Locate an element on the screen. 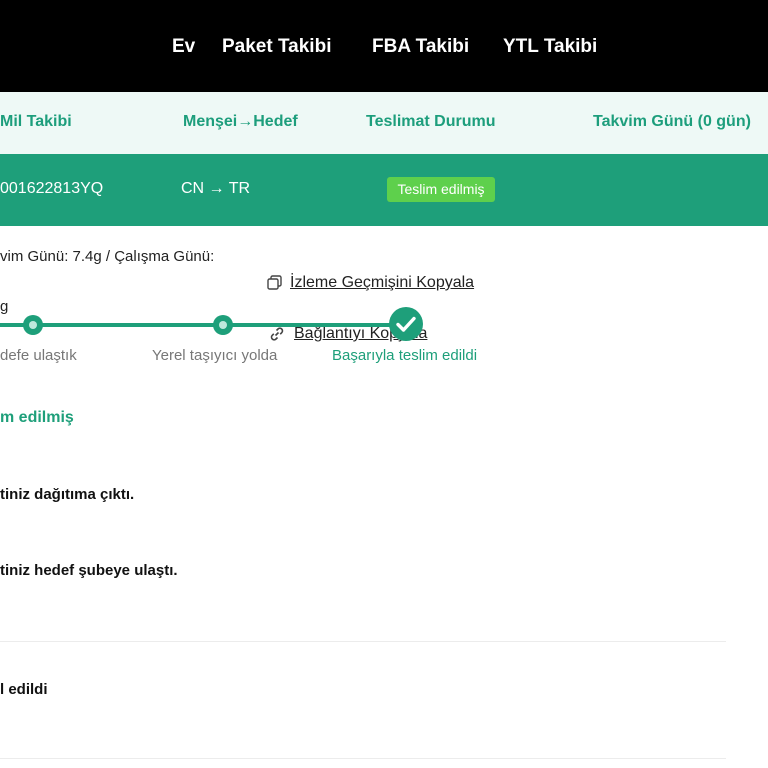 The image size is (768, 768). route: CN → TR is located at coordinates (216, 188).